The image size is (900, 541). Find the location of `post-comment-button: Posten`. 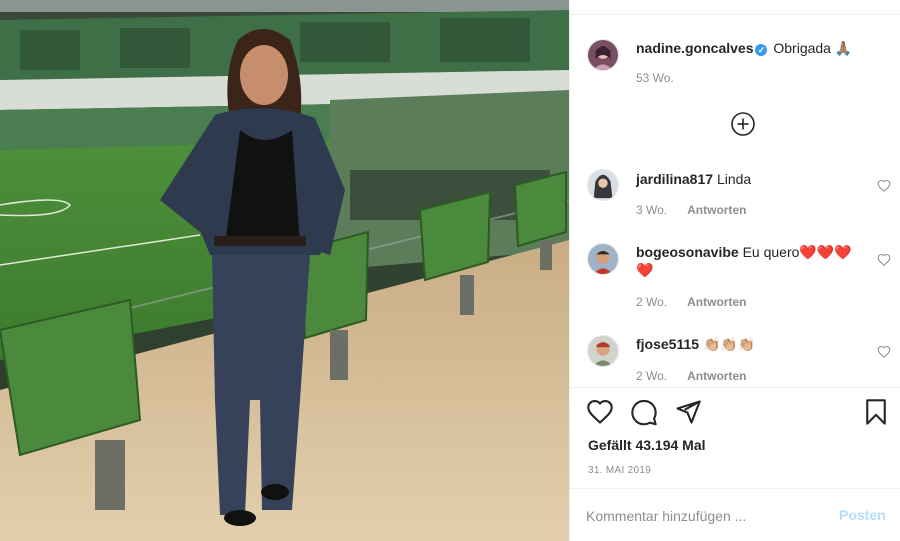

post-comment-button: Posten is located at coordinates (862, 515).